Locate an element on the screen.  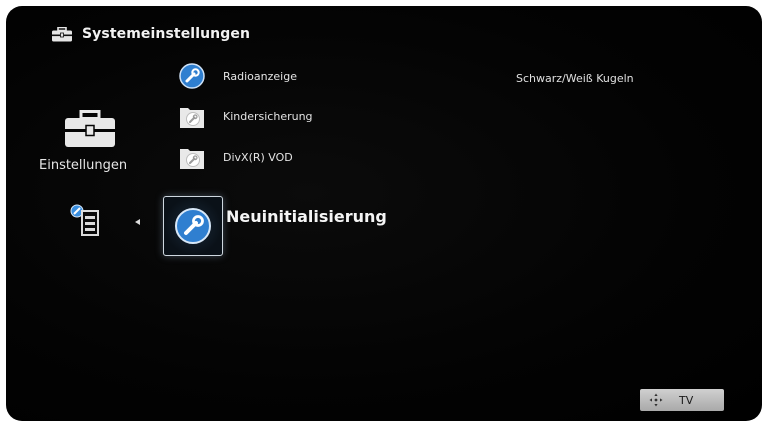
menu-item-label: Radioanzeige is located at coordinates (260, 76).